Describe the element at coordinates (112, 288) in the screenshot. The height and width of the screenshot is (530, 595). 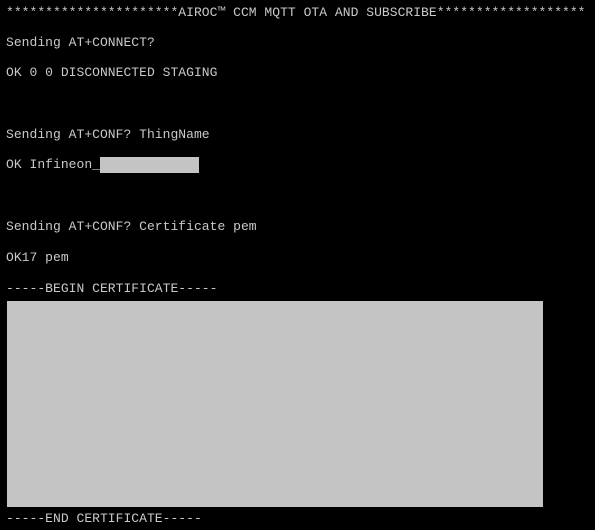
I see `terminal-line-begin-certificate: -----BEGIN CERTIFICATE-----` at that location.